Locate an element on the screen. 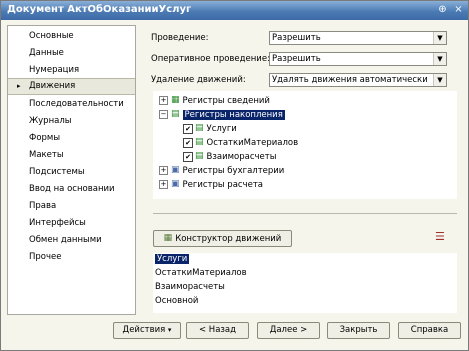 This screenshot has width=469, height=351. tree-node-accounting-registers: + ▣ Регистры бухгалтерии is located at coordinates (221, 170).